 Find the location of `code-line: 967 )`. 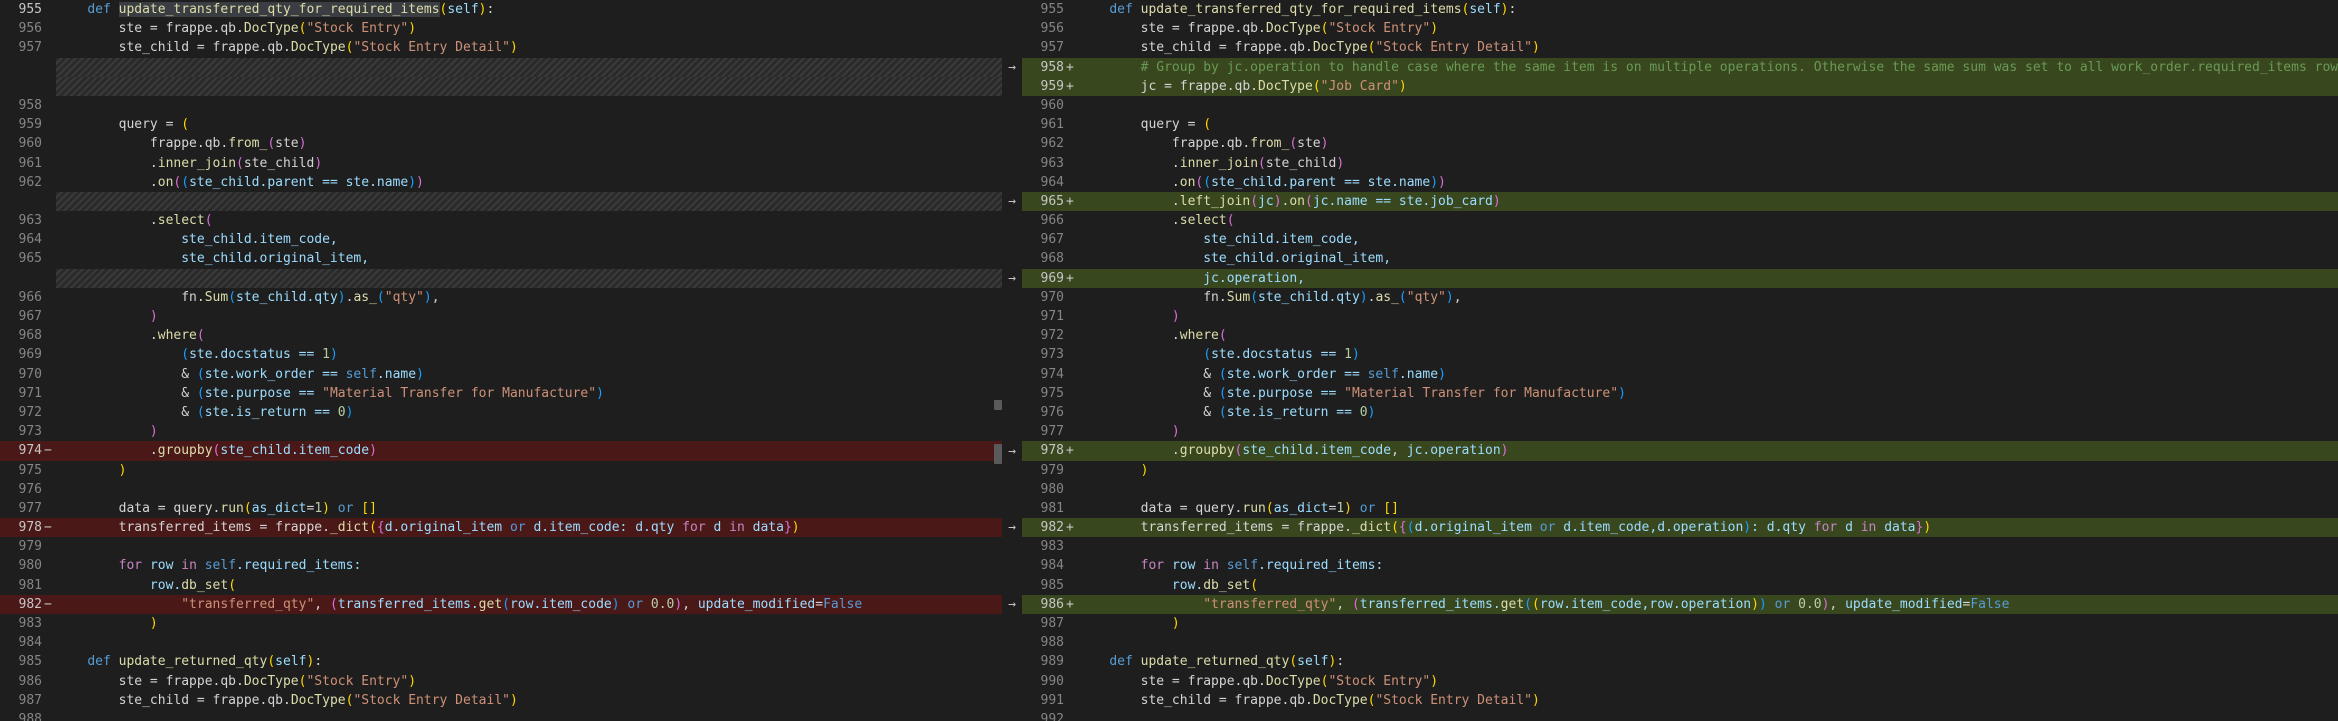

code-line: 967 ) is located at coordinates (501, 316).